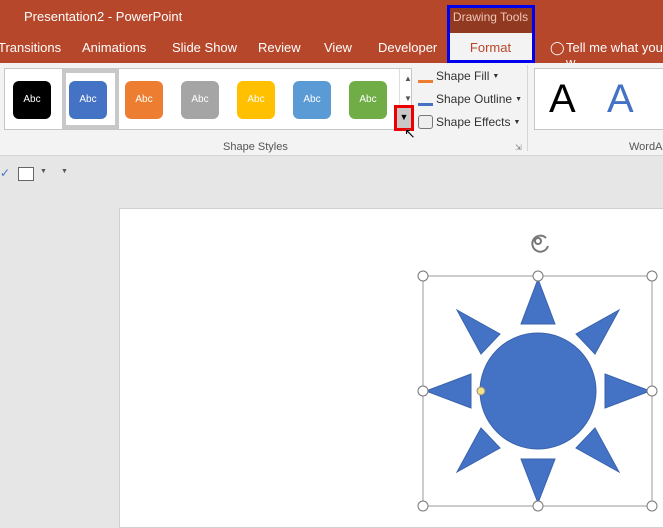 Image resolution: width=663 pixels, height=528 pixels. What do you see at coordinates (410, 133) in the screenshot?
I see `mouse-cursor-icon: ↖` at bounding box center [410, 133].